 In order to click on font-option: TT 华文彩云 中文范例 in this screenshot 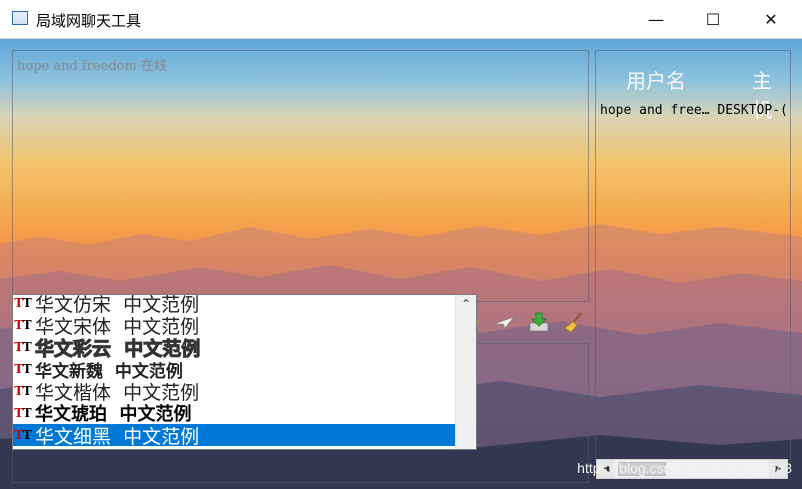, I will do `click(234, 348)`.